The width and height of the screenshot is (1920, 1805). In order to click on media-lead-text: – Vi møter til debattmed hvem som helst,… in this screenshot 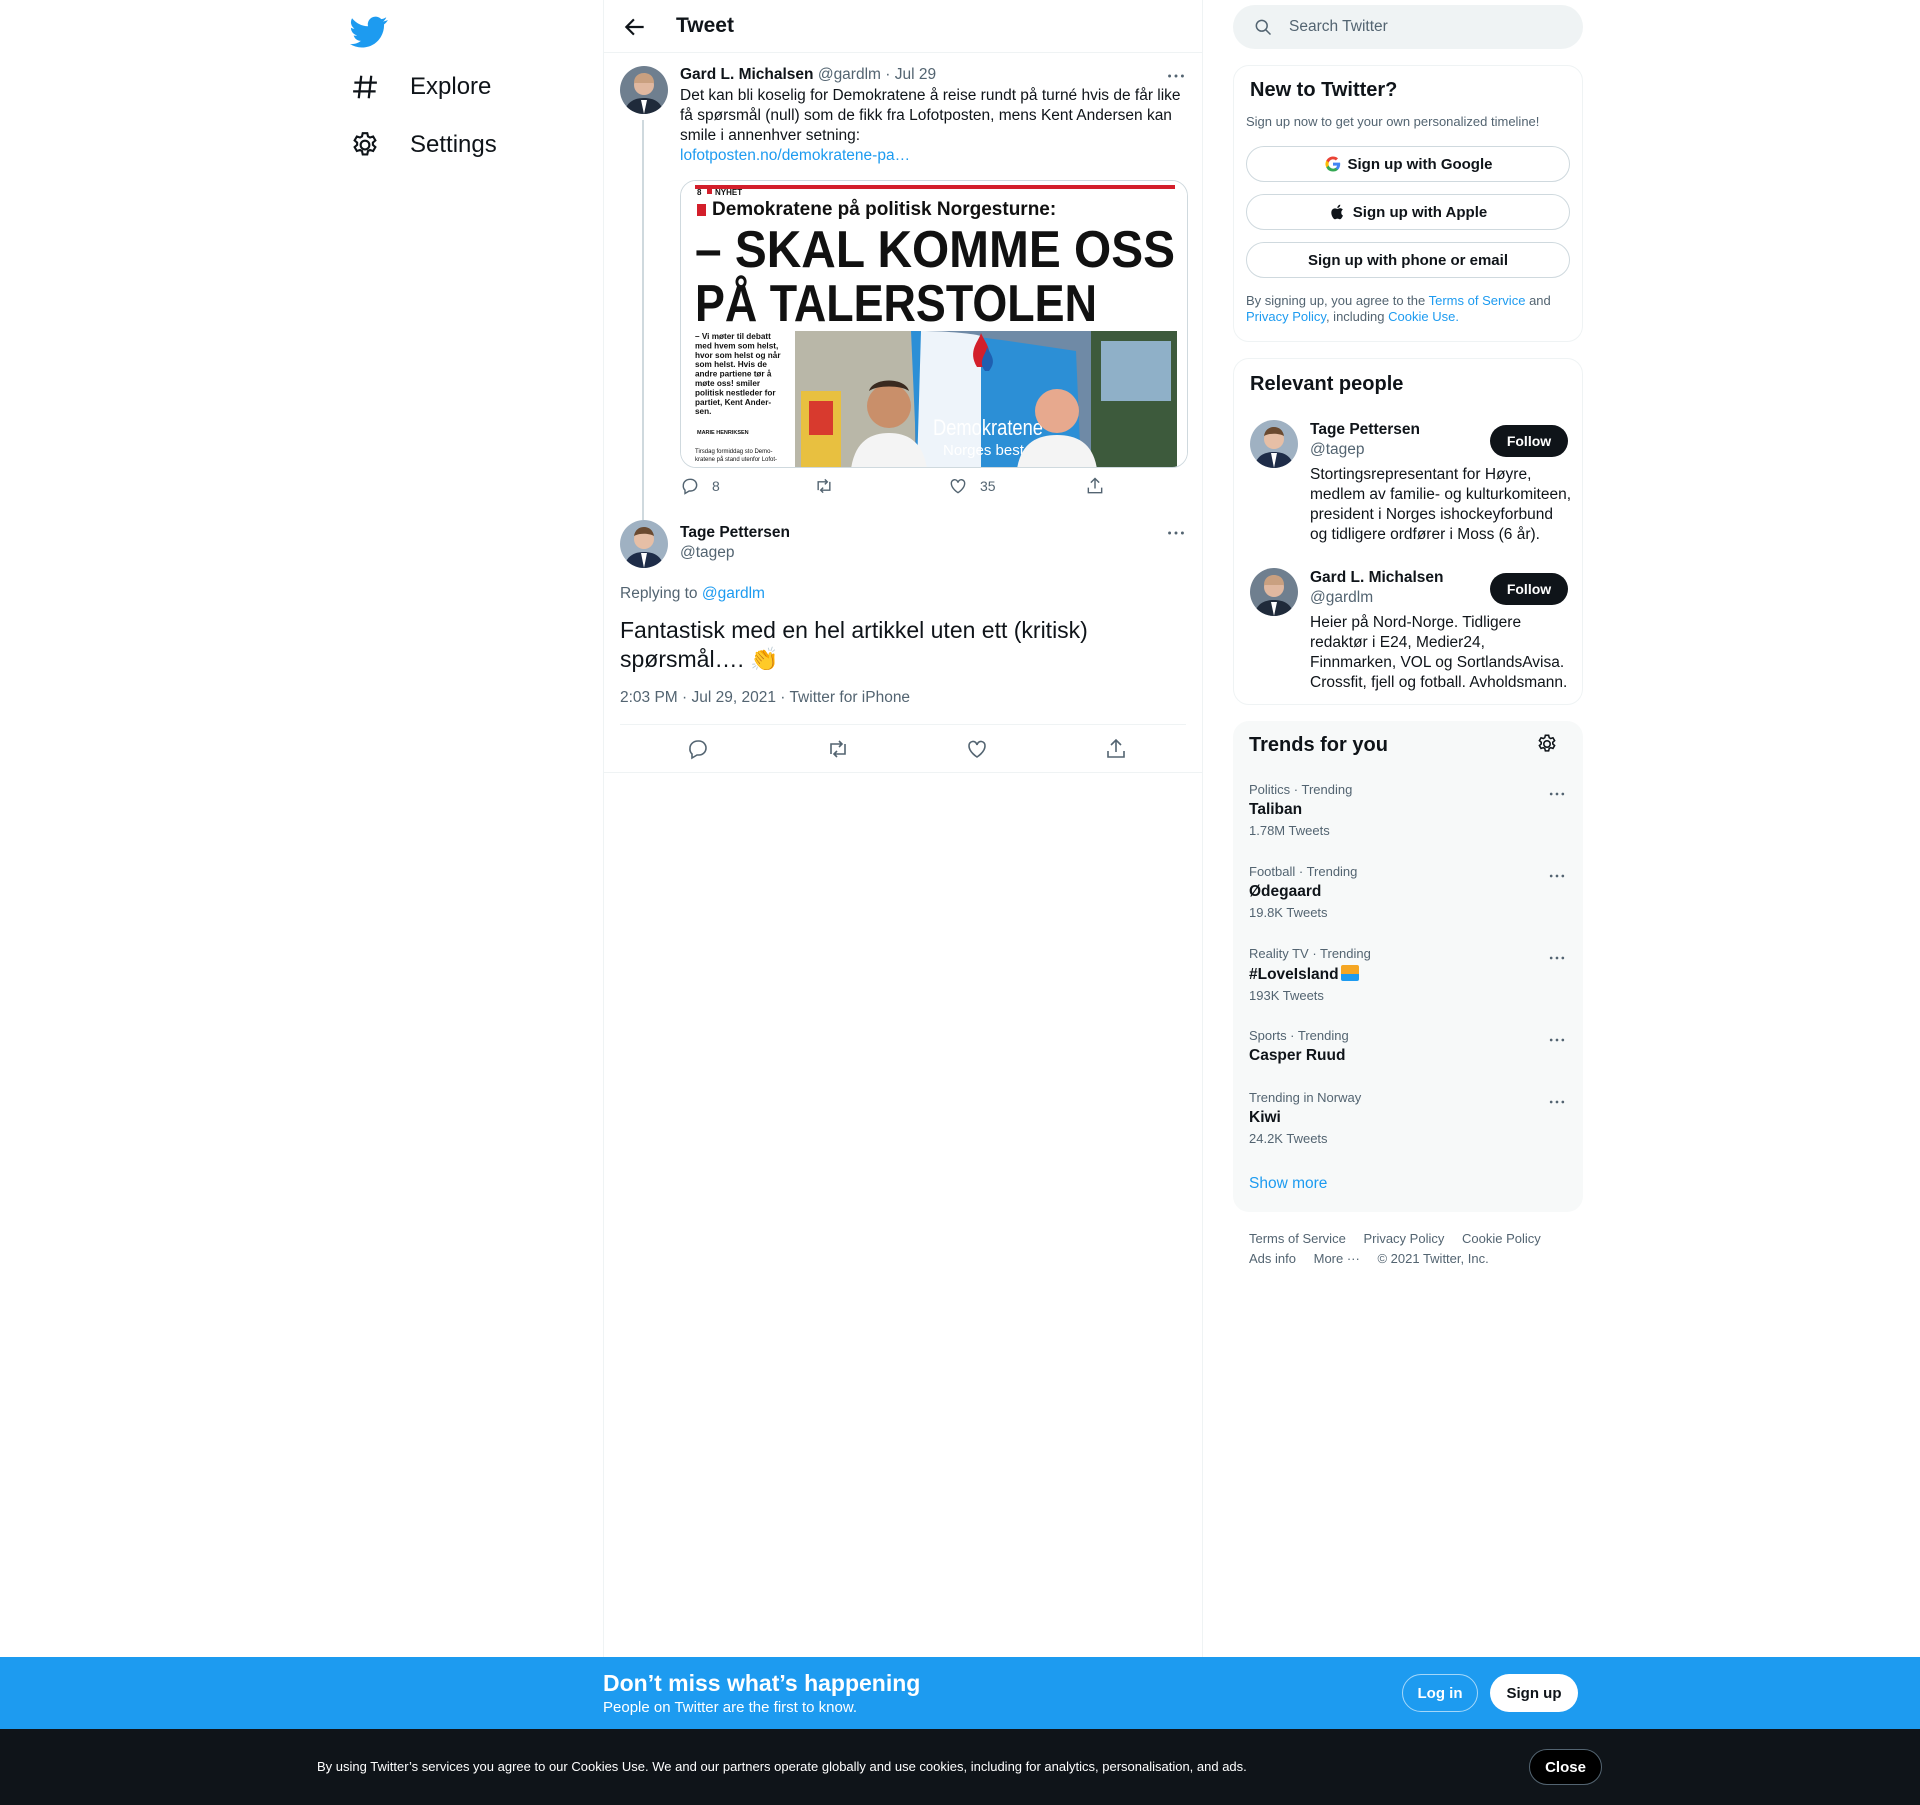, I will do `click(738, 374)`.